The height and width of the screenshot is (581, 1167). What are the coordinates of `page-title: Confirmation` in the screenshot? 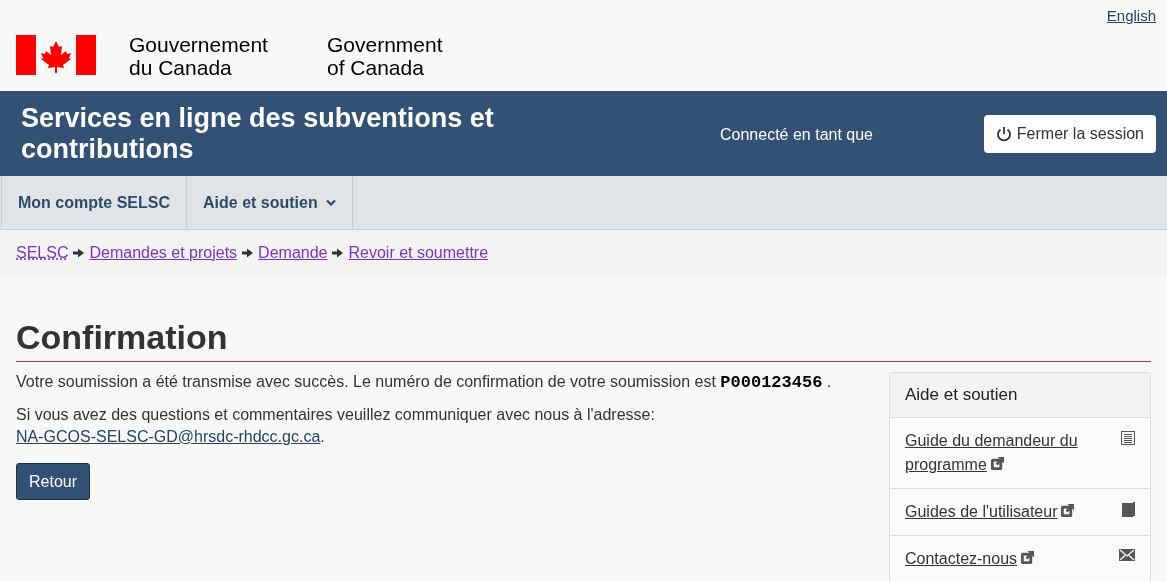 It's located at (583, 339).